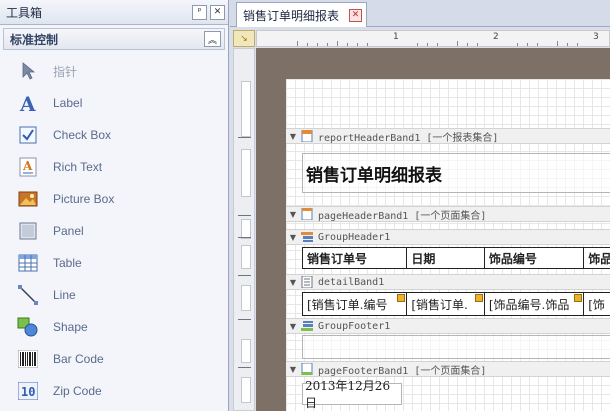  I want to click on line-icon, so click(28, 295).